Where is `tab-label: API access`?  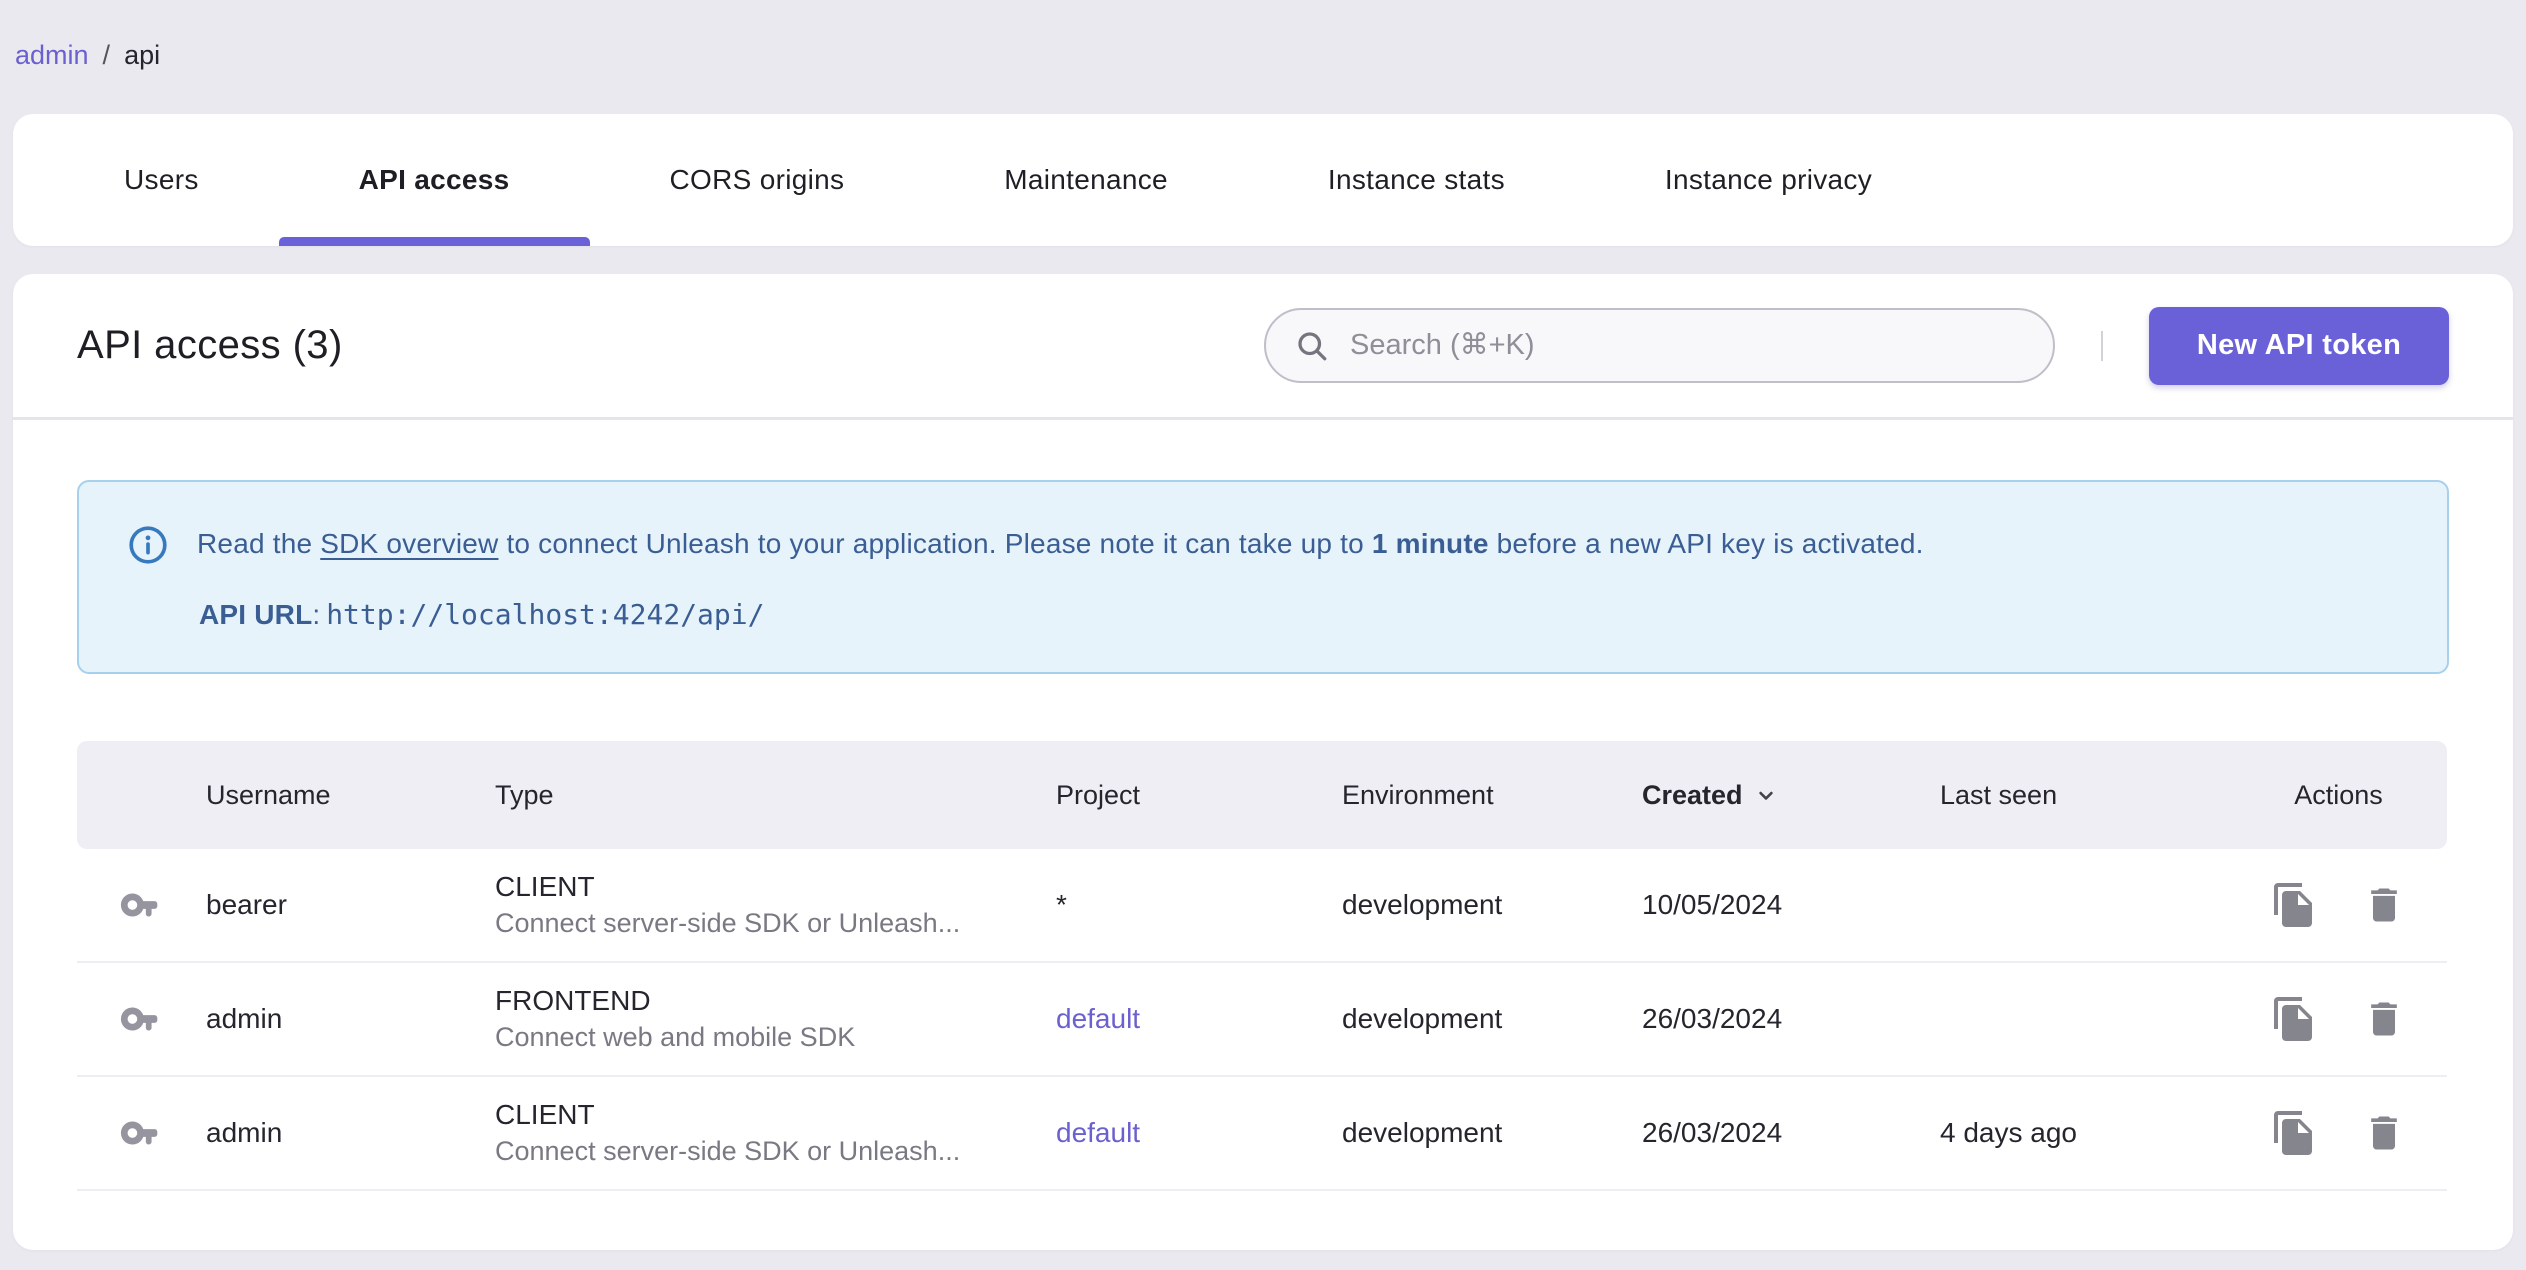
tab-label: API access is located at coordinates (434, 179).